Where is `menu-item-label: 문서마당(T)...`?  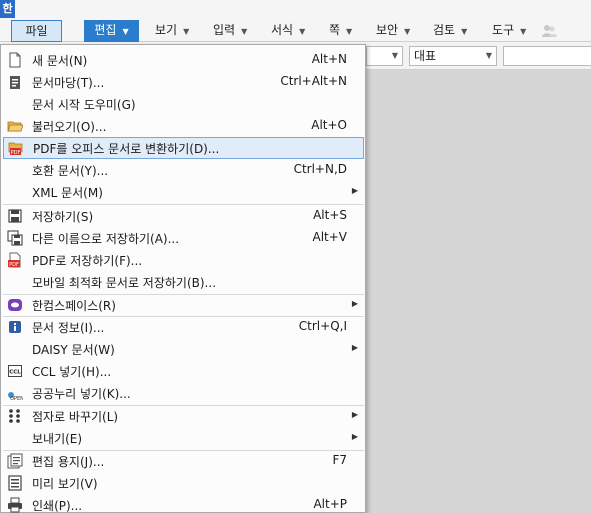
menu-item-label: 문서마당(T)... is located at coordinates (68, 83).